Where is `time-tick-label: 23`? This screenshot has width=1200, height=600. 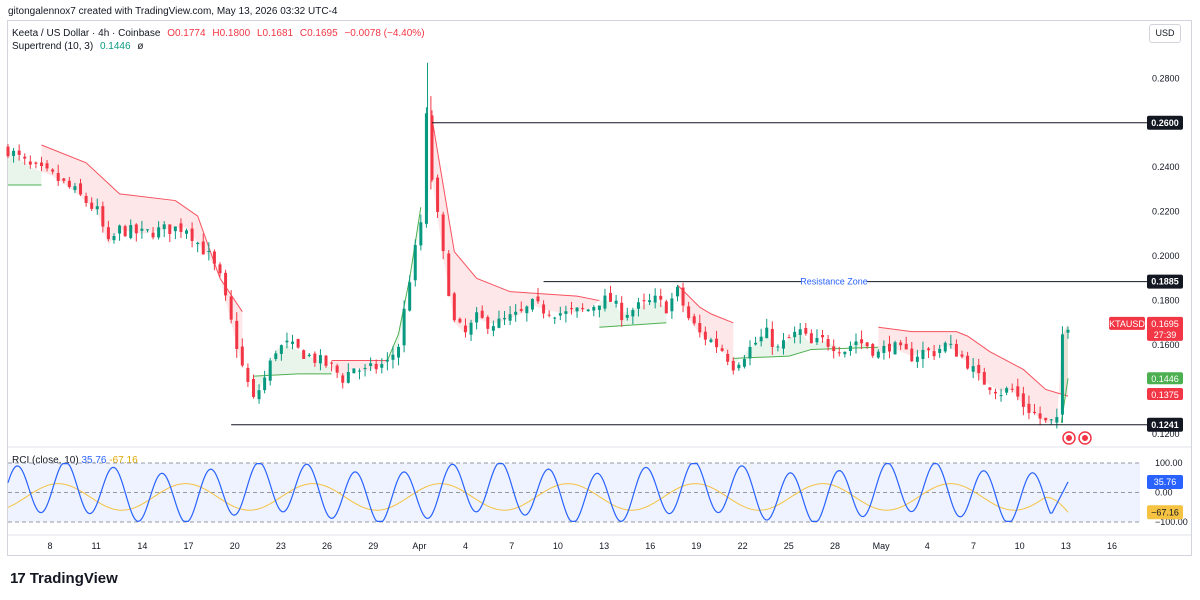 time-tick-label: 23 is located at coordinates (281, 546).